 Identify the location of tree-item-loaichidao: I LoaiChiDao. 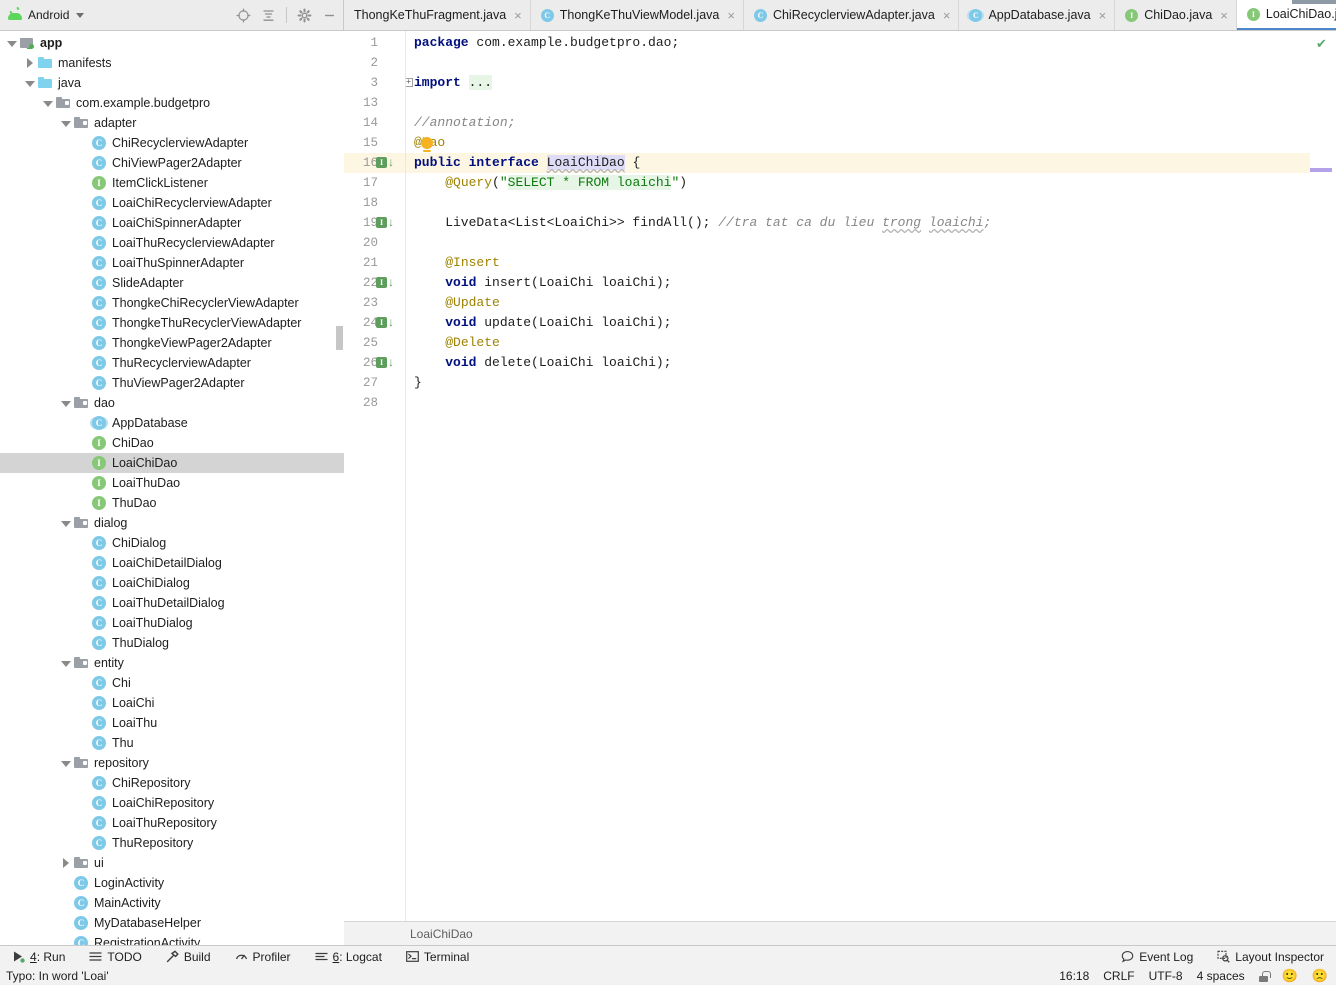
(172, 463).